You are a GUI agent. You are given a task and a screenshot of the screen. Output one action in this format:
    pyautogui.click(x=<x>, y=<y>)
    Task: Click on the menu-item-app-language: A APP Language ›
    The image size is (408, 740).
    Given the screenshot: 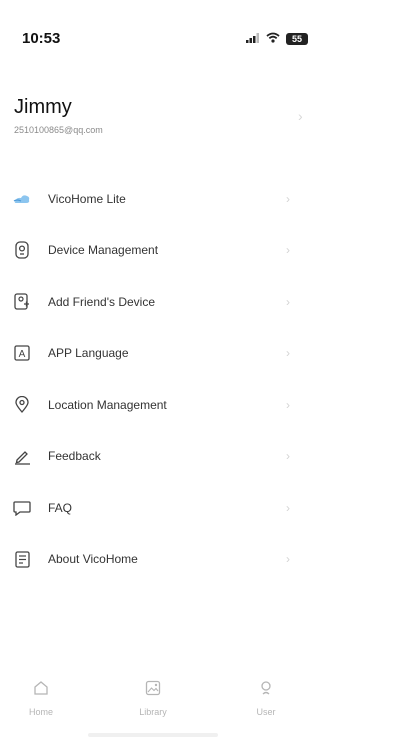 What is the action you would take?
    pyautogui.click(x=204, y=354)
    